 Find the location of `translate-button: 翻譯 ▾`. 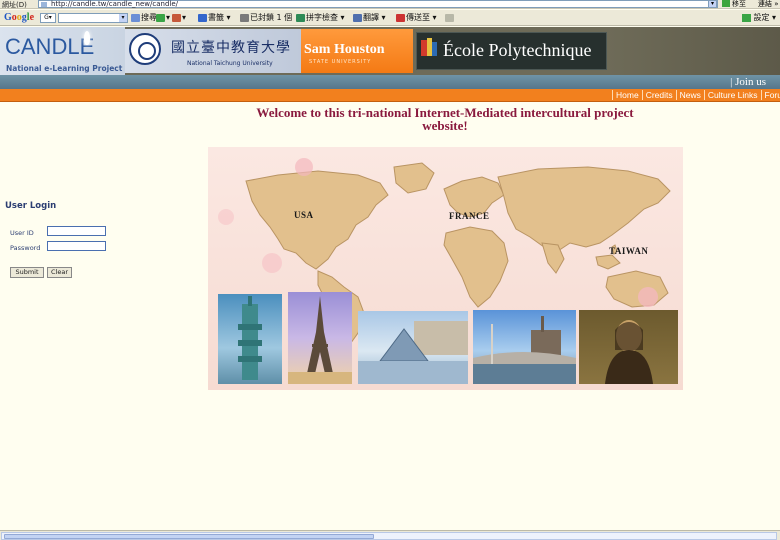

translate-button: 翻譯 ▾ is located at coordinates (369, 18).